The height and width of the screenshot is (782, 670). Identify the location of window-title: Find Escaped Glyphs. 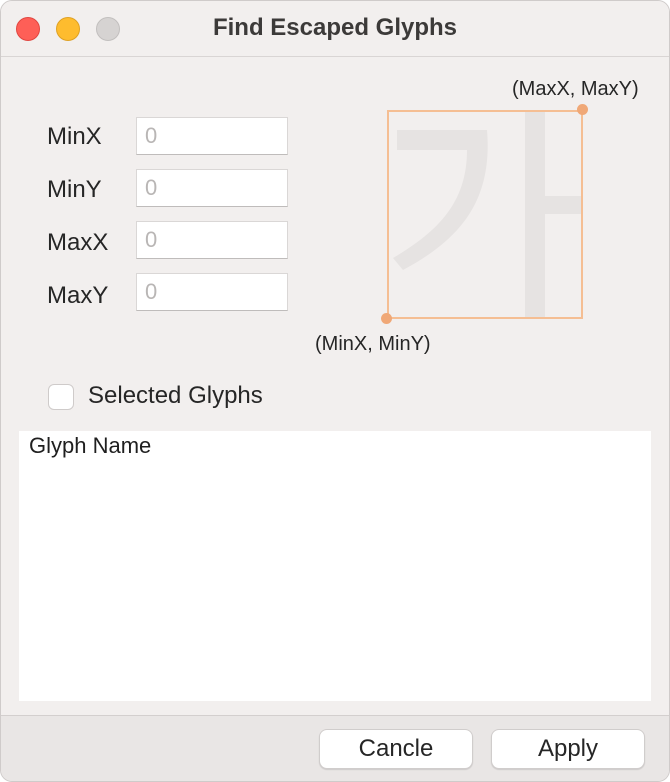
(335, 27).